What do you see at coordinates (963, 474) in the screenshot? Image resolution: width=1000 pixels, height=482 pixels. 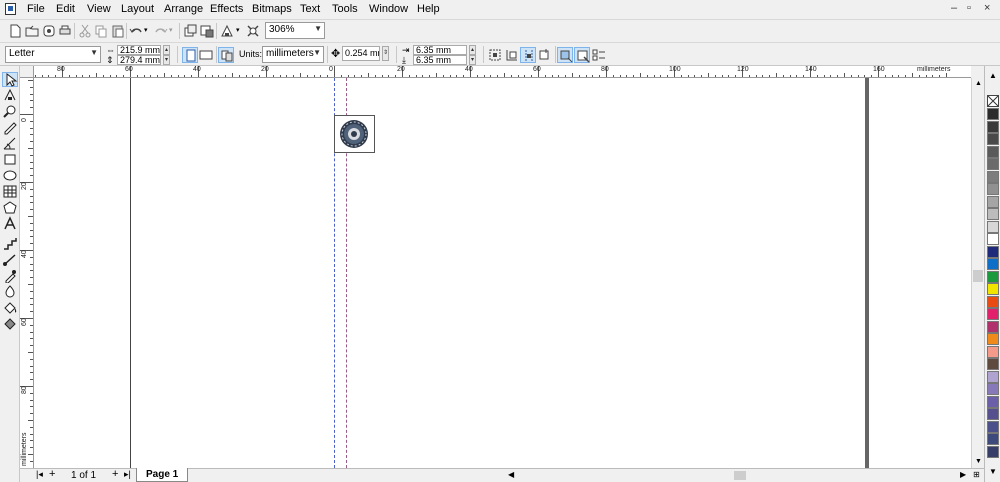 I see `scroll-right-icon: ▶` at bounding box center [963, 474].